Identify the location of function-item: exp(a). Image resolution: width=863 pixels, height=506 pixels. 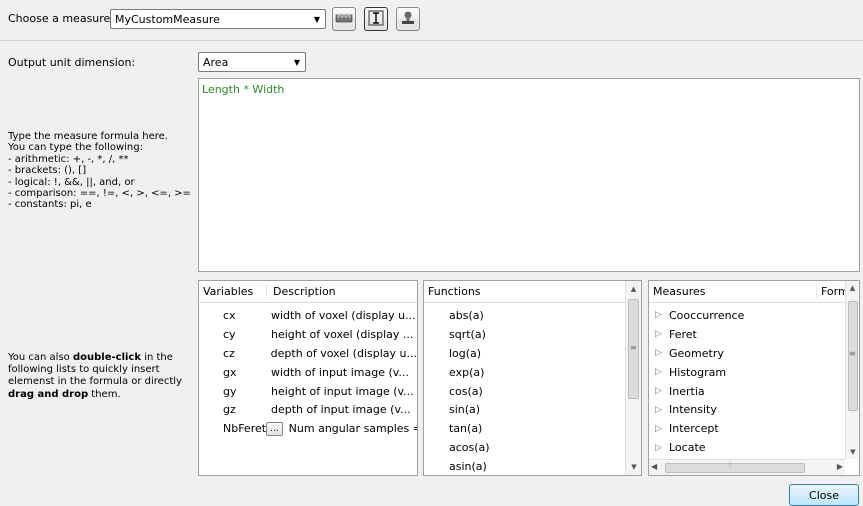
(545, 372).